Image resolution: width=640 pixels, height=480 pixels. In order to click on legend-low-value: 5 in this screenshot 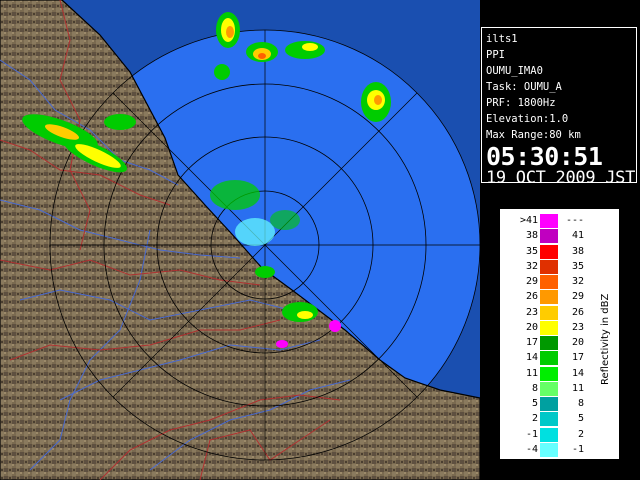, I will do `click(534, 403)`.